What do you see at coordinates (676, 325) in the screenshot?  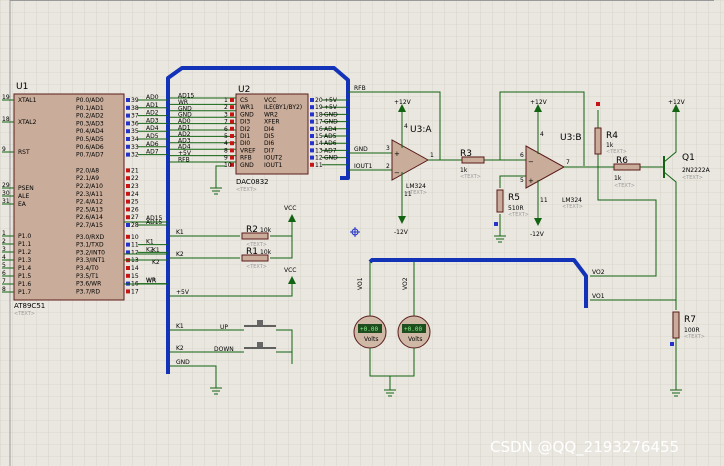 I see `r7-resistor` at bounding box center [676, 325].